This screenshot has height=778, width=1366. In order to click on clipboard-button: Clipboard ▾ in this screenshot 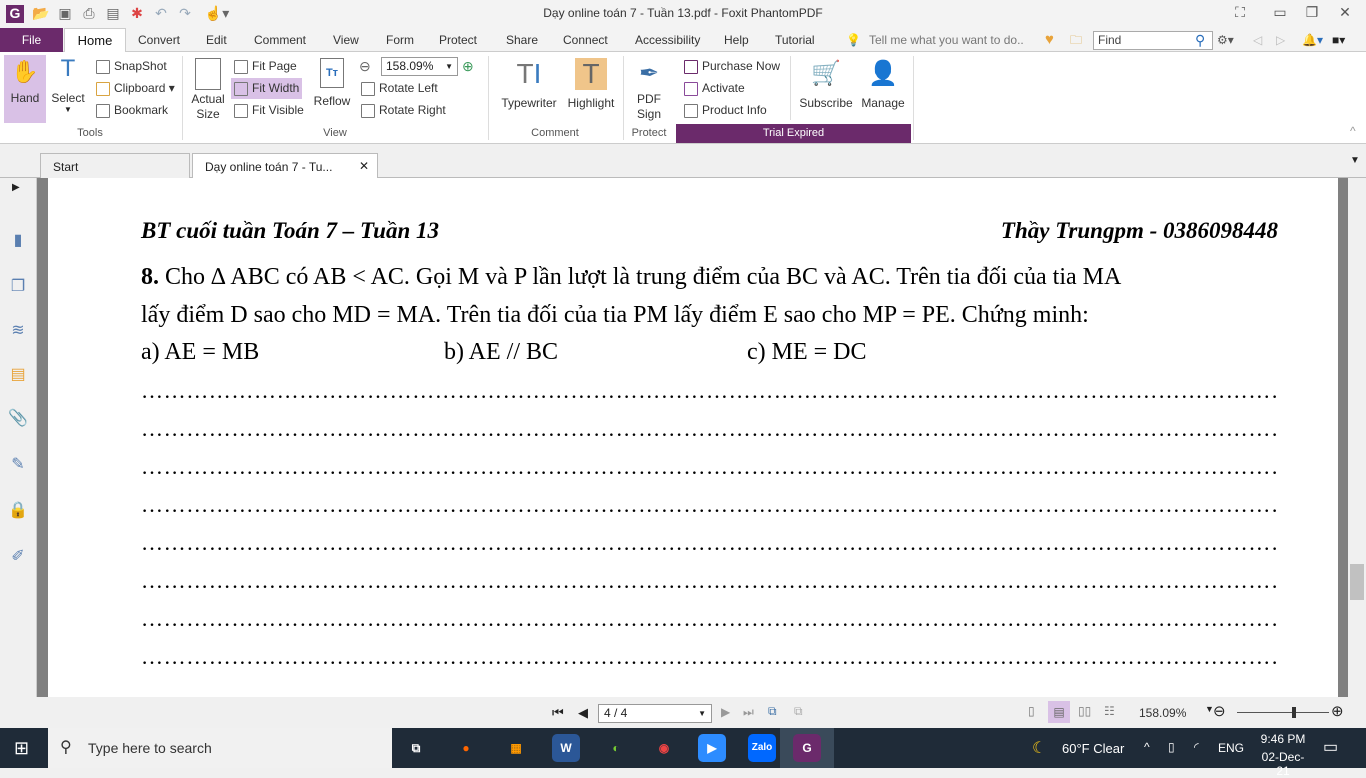, I will do `click(135, 88)`.